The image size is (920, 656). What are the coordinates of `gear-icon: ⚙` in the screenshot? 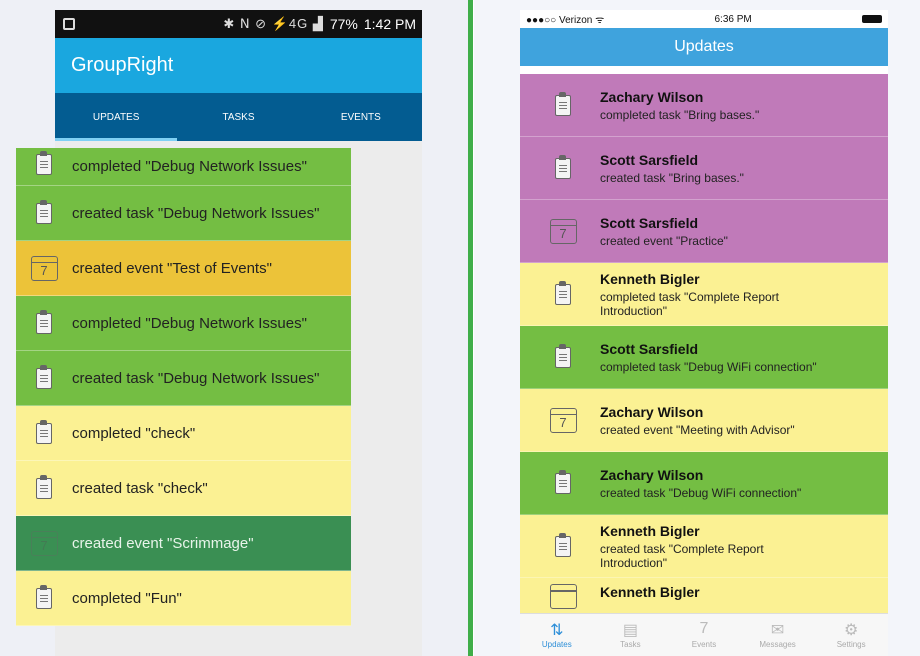 It's located at (851, 630).